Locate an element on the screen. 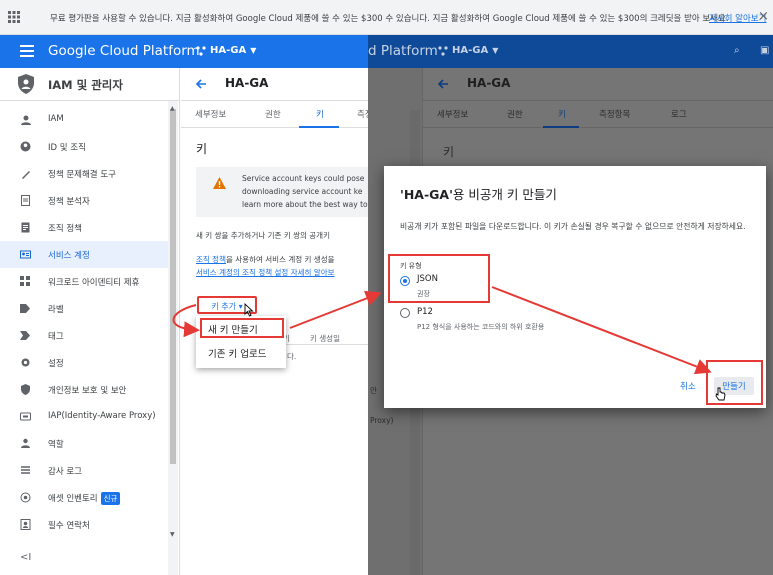 This screenshot has height=575, width=773. annotation-arrows is located at coordinates (442, 330).